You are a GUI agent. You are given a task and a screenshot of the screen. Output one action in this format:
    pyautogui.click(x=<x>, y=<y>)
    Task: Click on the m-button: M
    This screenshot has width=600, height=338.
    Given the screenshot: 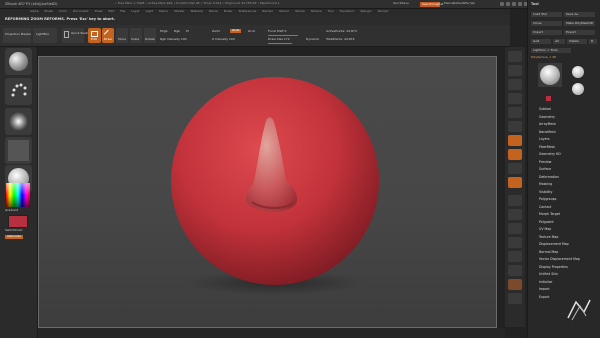 What is the action you would take?
    pyautogui.click(x=187, y=31)
    